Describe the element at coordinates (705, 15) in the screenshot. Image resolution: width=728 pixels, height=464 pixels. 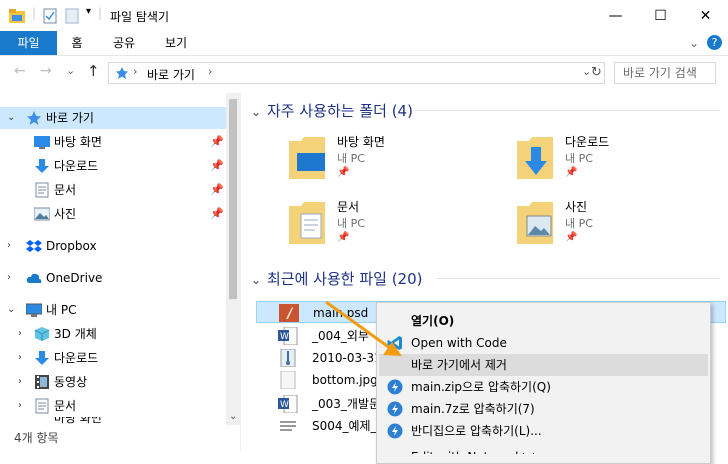
I see `close-button: ✕` at that location.